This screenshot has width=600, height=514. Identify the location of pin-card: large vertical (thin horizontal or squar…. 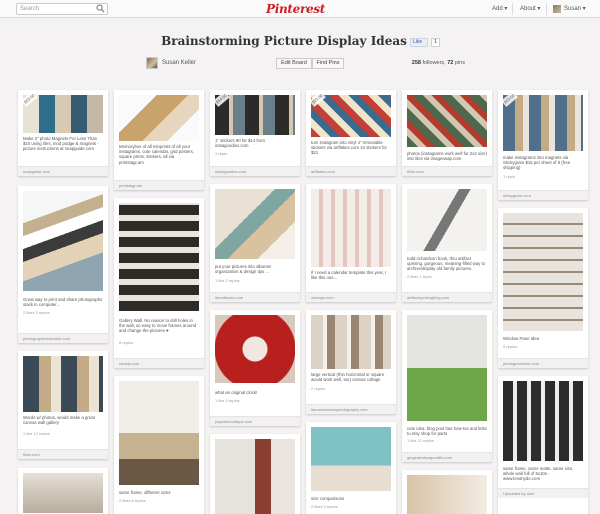
(351, 362).